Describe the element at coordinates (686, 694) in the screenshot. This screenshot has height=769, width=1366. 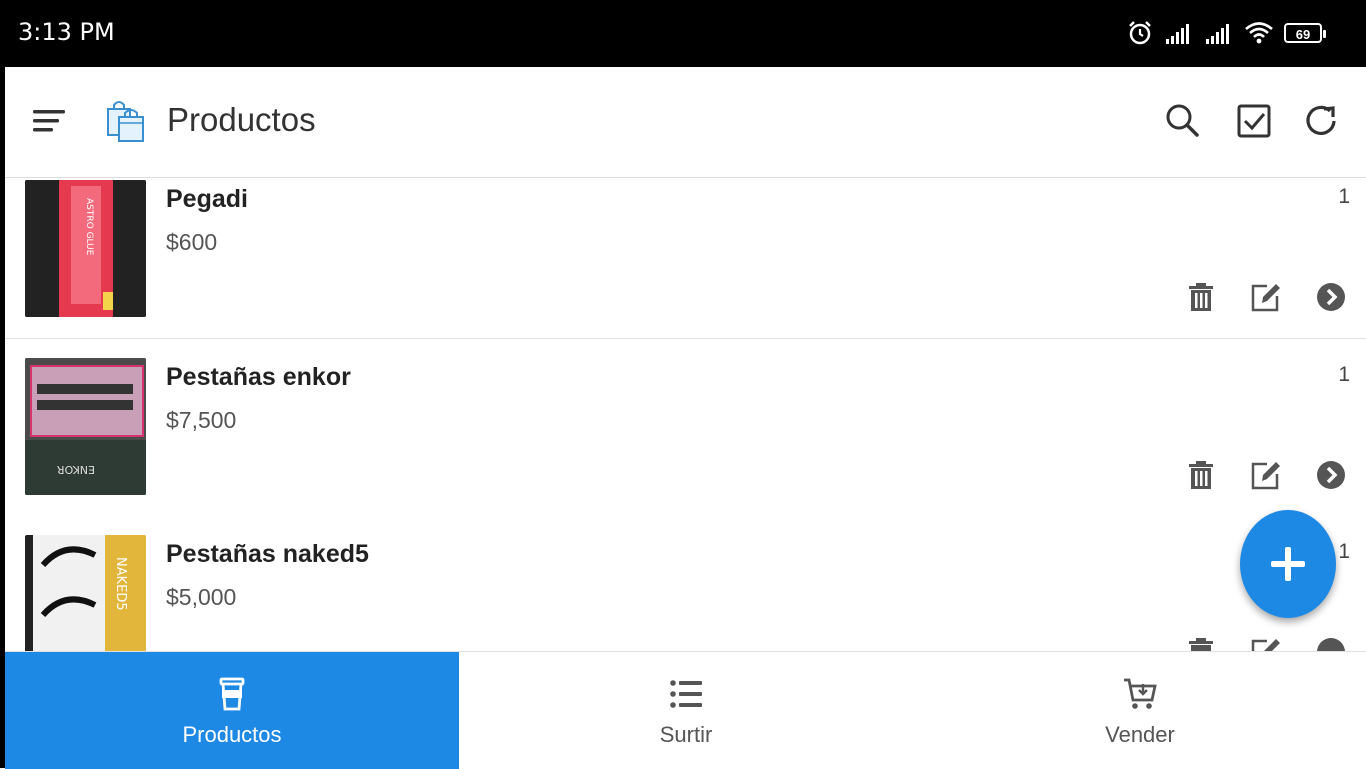
I see `list-icon` at that location.